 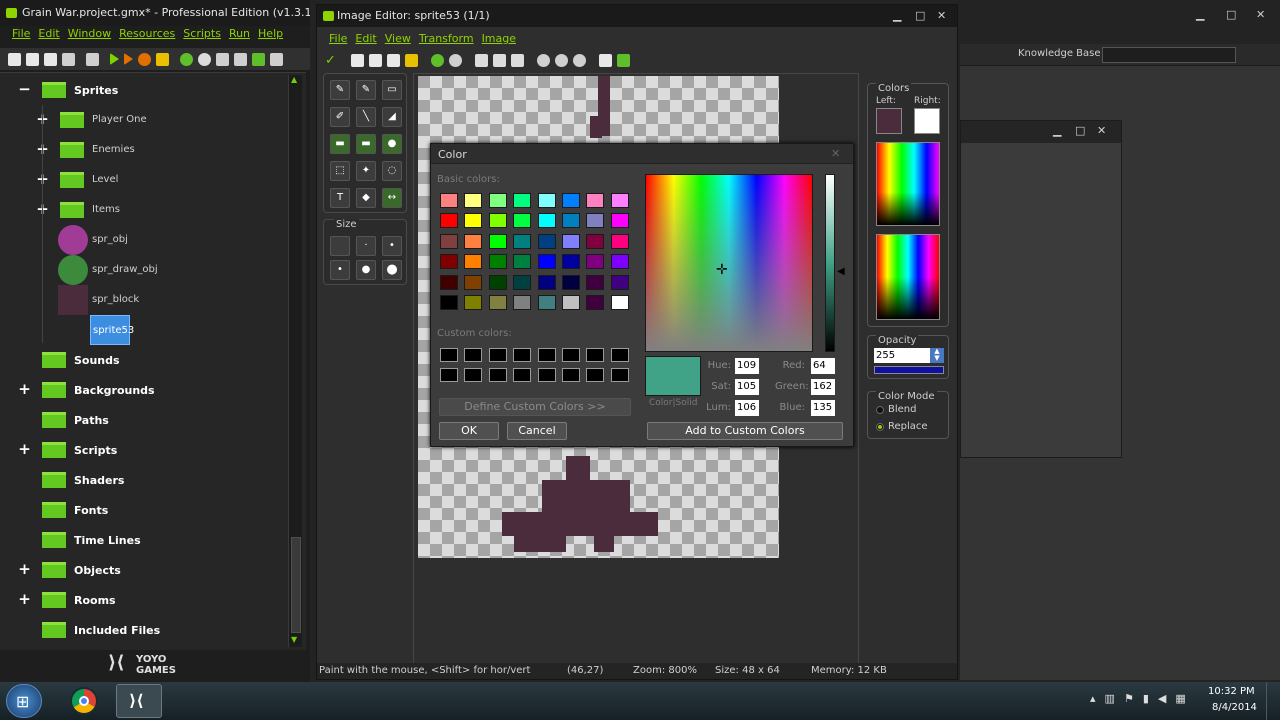 I want to click on tree-item-included-files: Included Files, so click(x=143, y=630).